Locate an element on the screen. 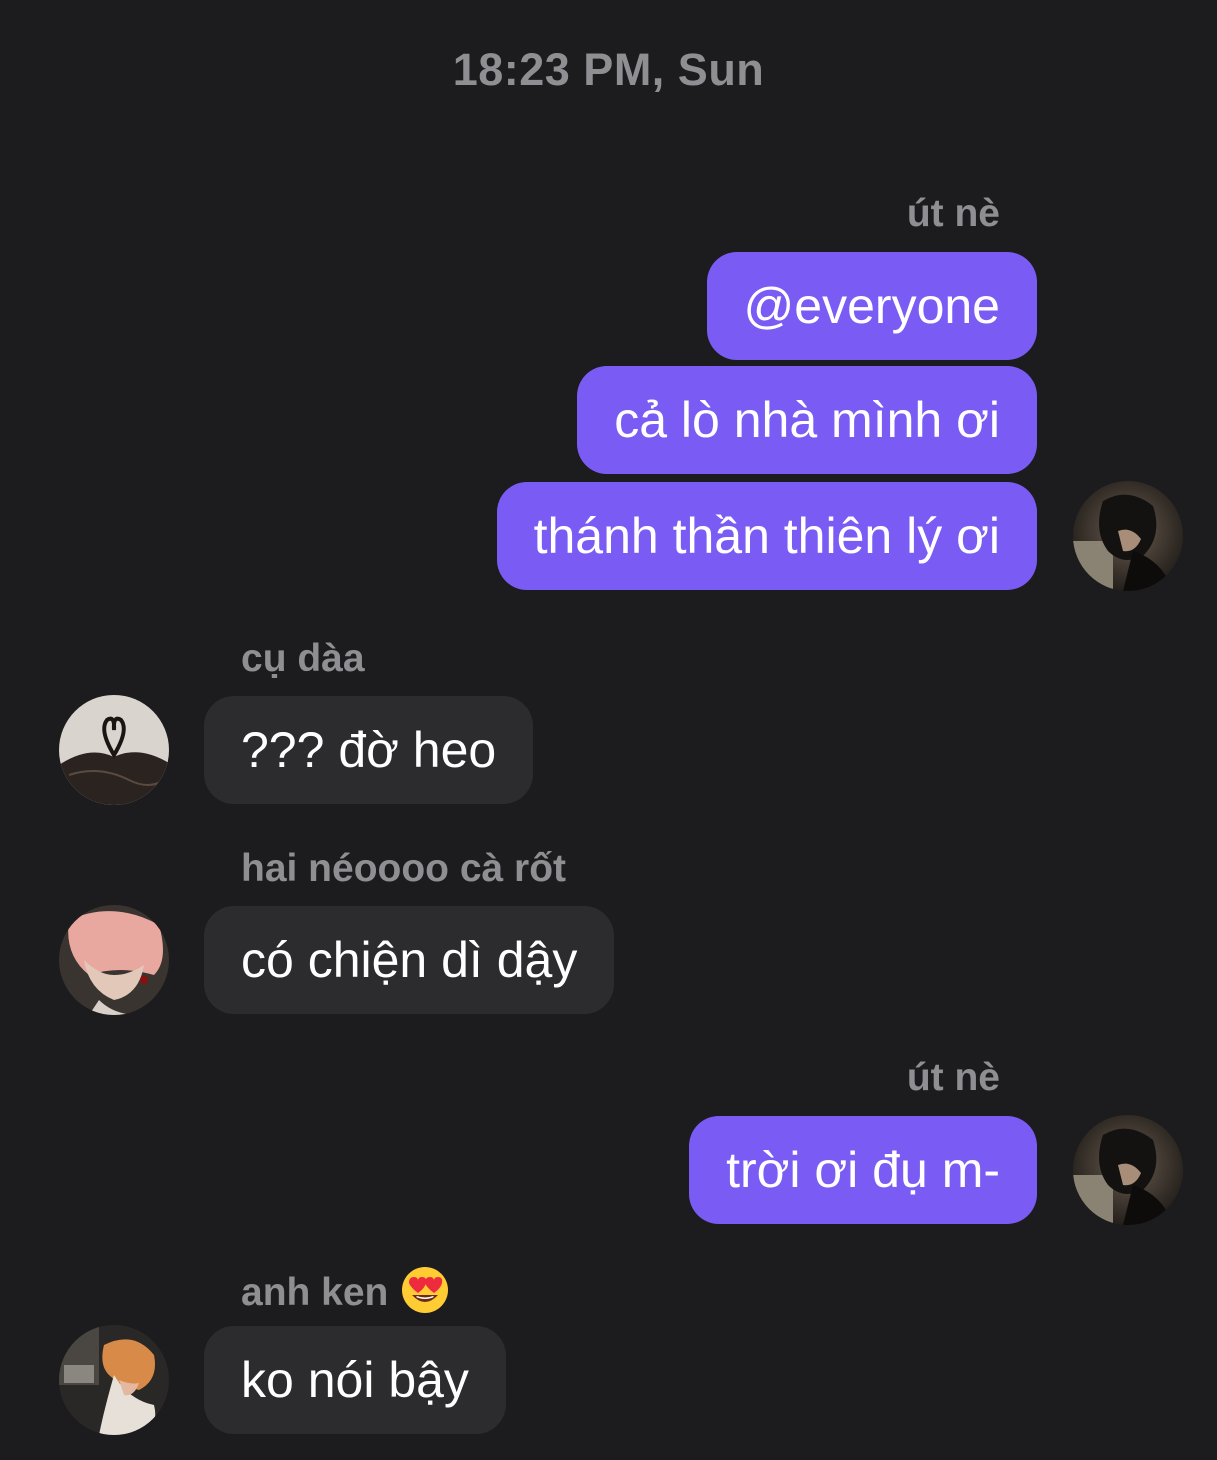 The width and height of the screenshot is (1217, 1460). sender-name: hai néoooo cà rốt is located at coordinates (404, 868).